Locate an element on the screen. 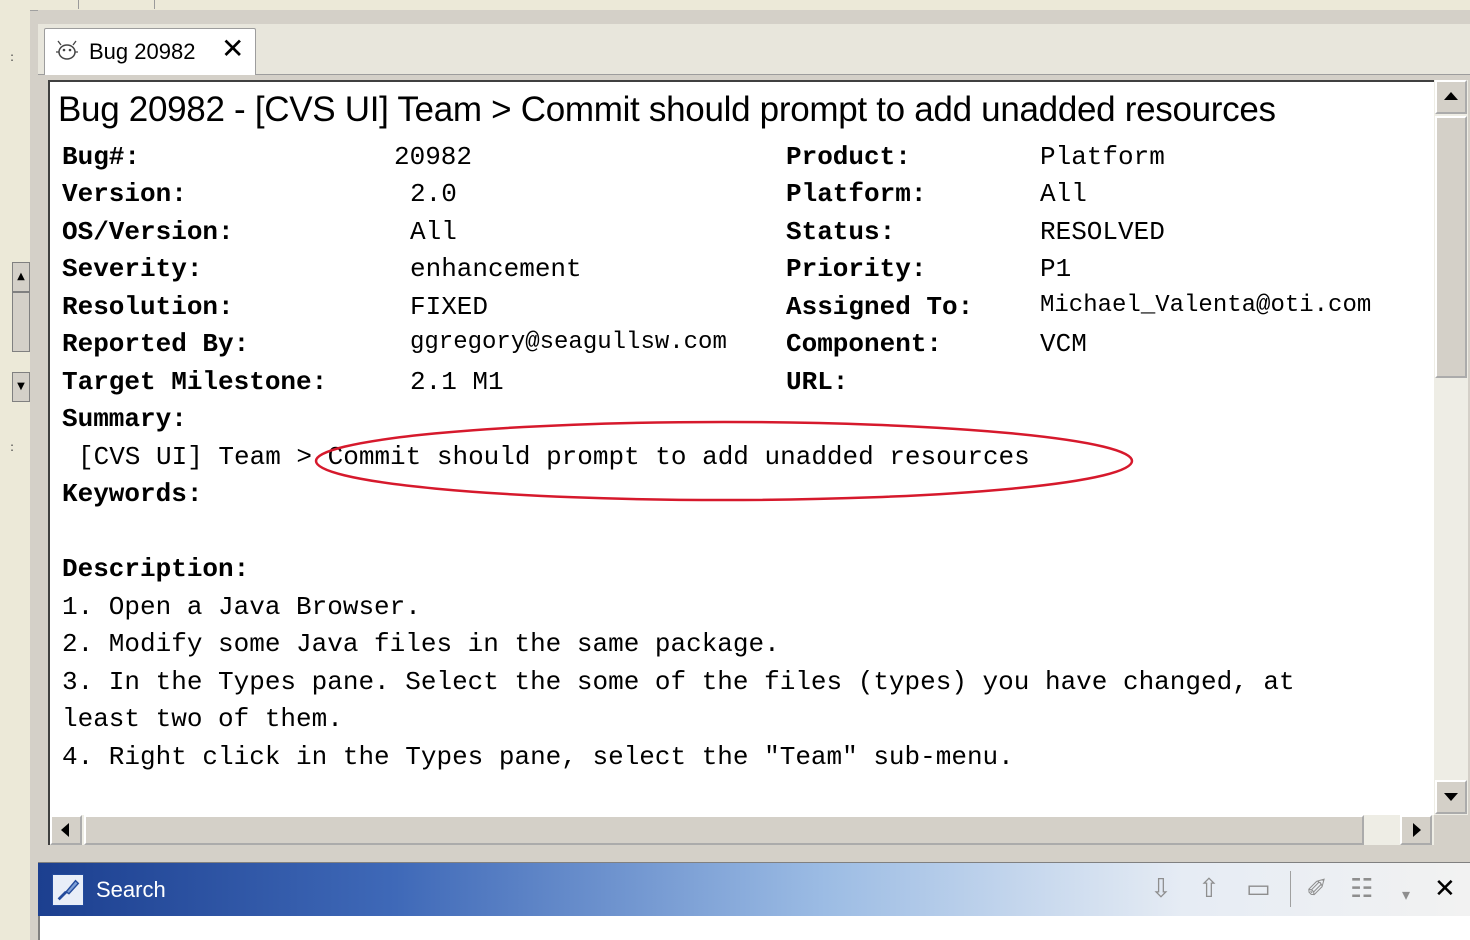 This screenshot has width=1470, height=940. scrollbar-corner is located at coordinates (1451, 830).